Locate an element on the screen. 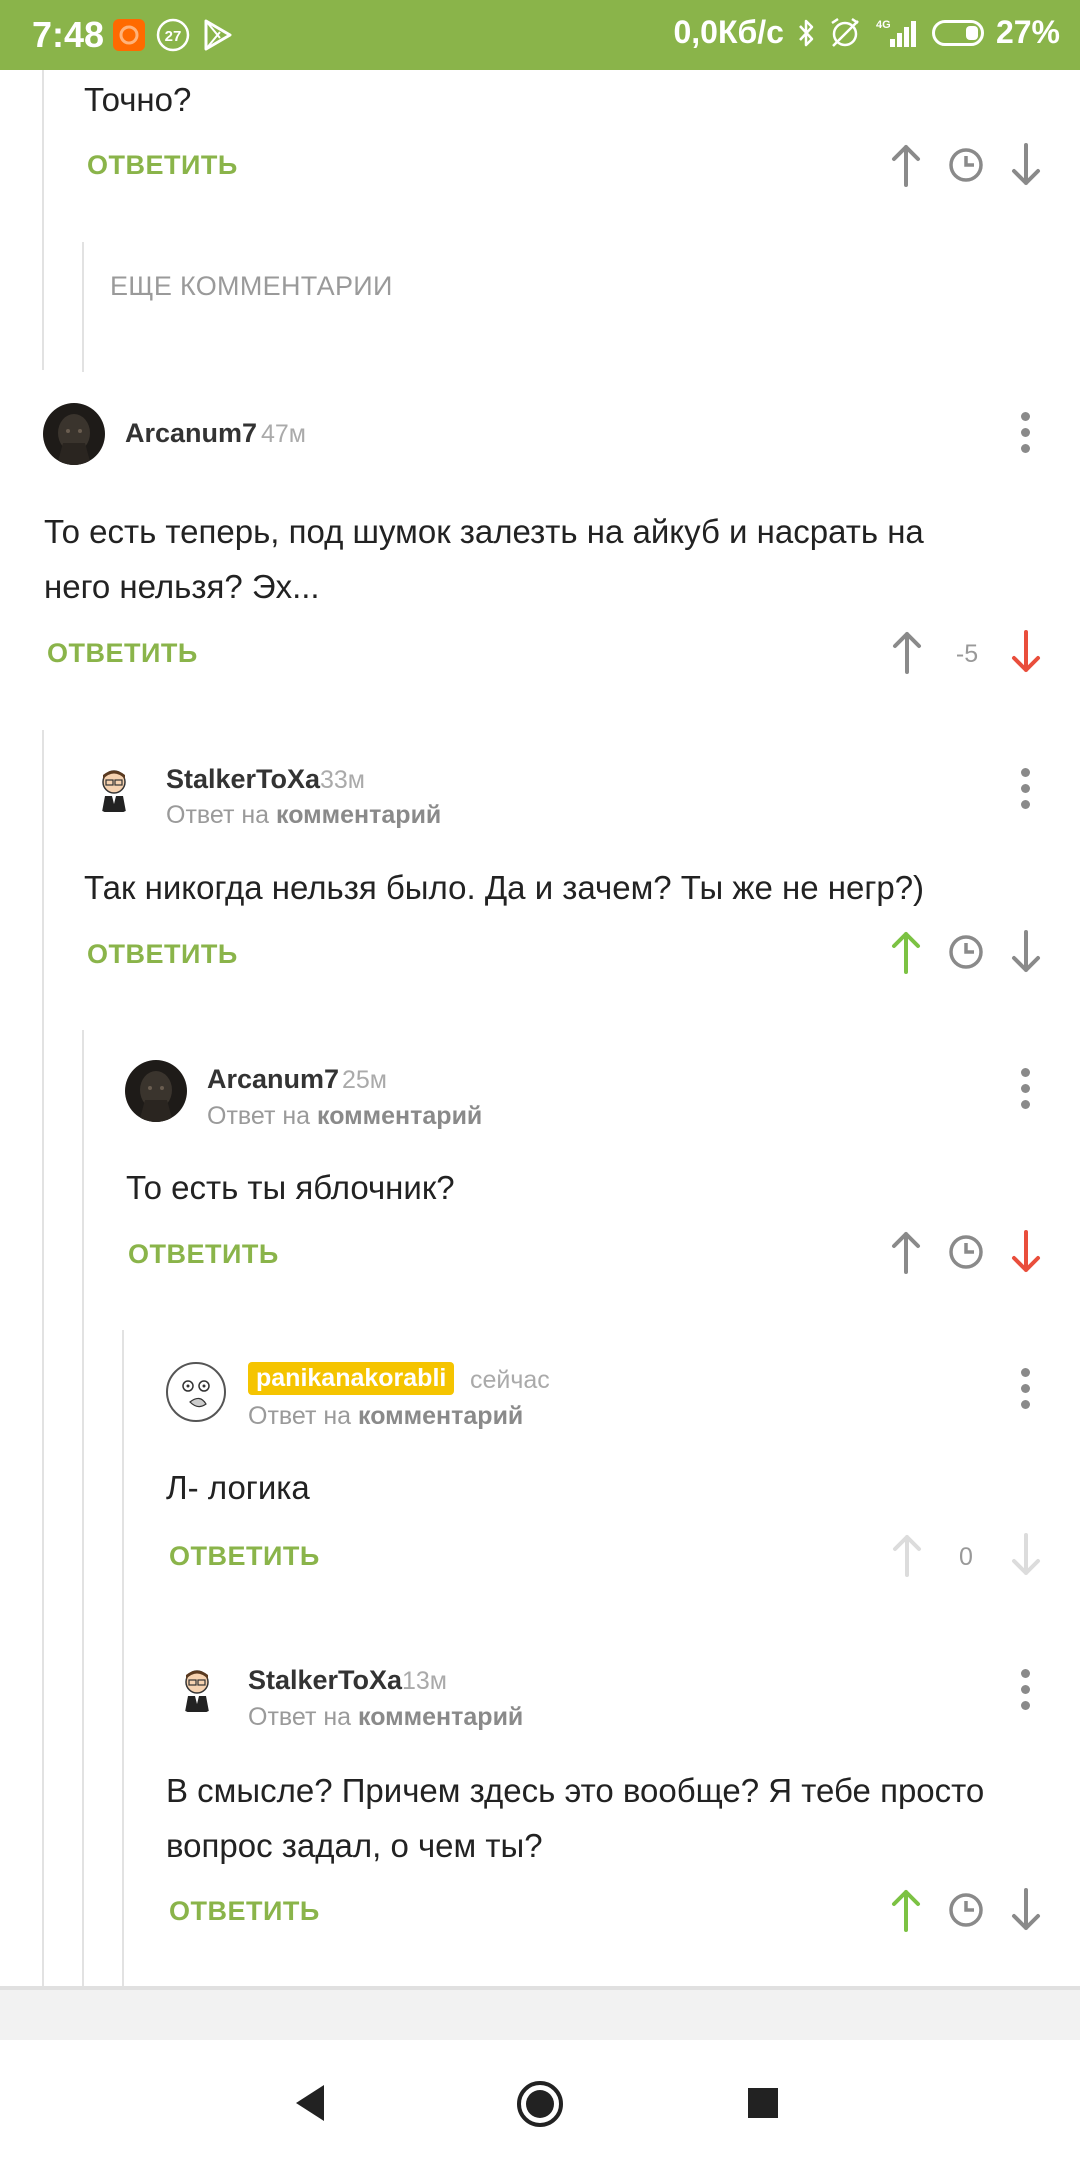  system-nav-bar is located at coordinates (540, 2100).